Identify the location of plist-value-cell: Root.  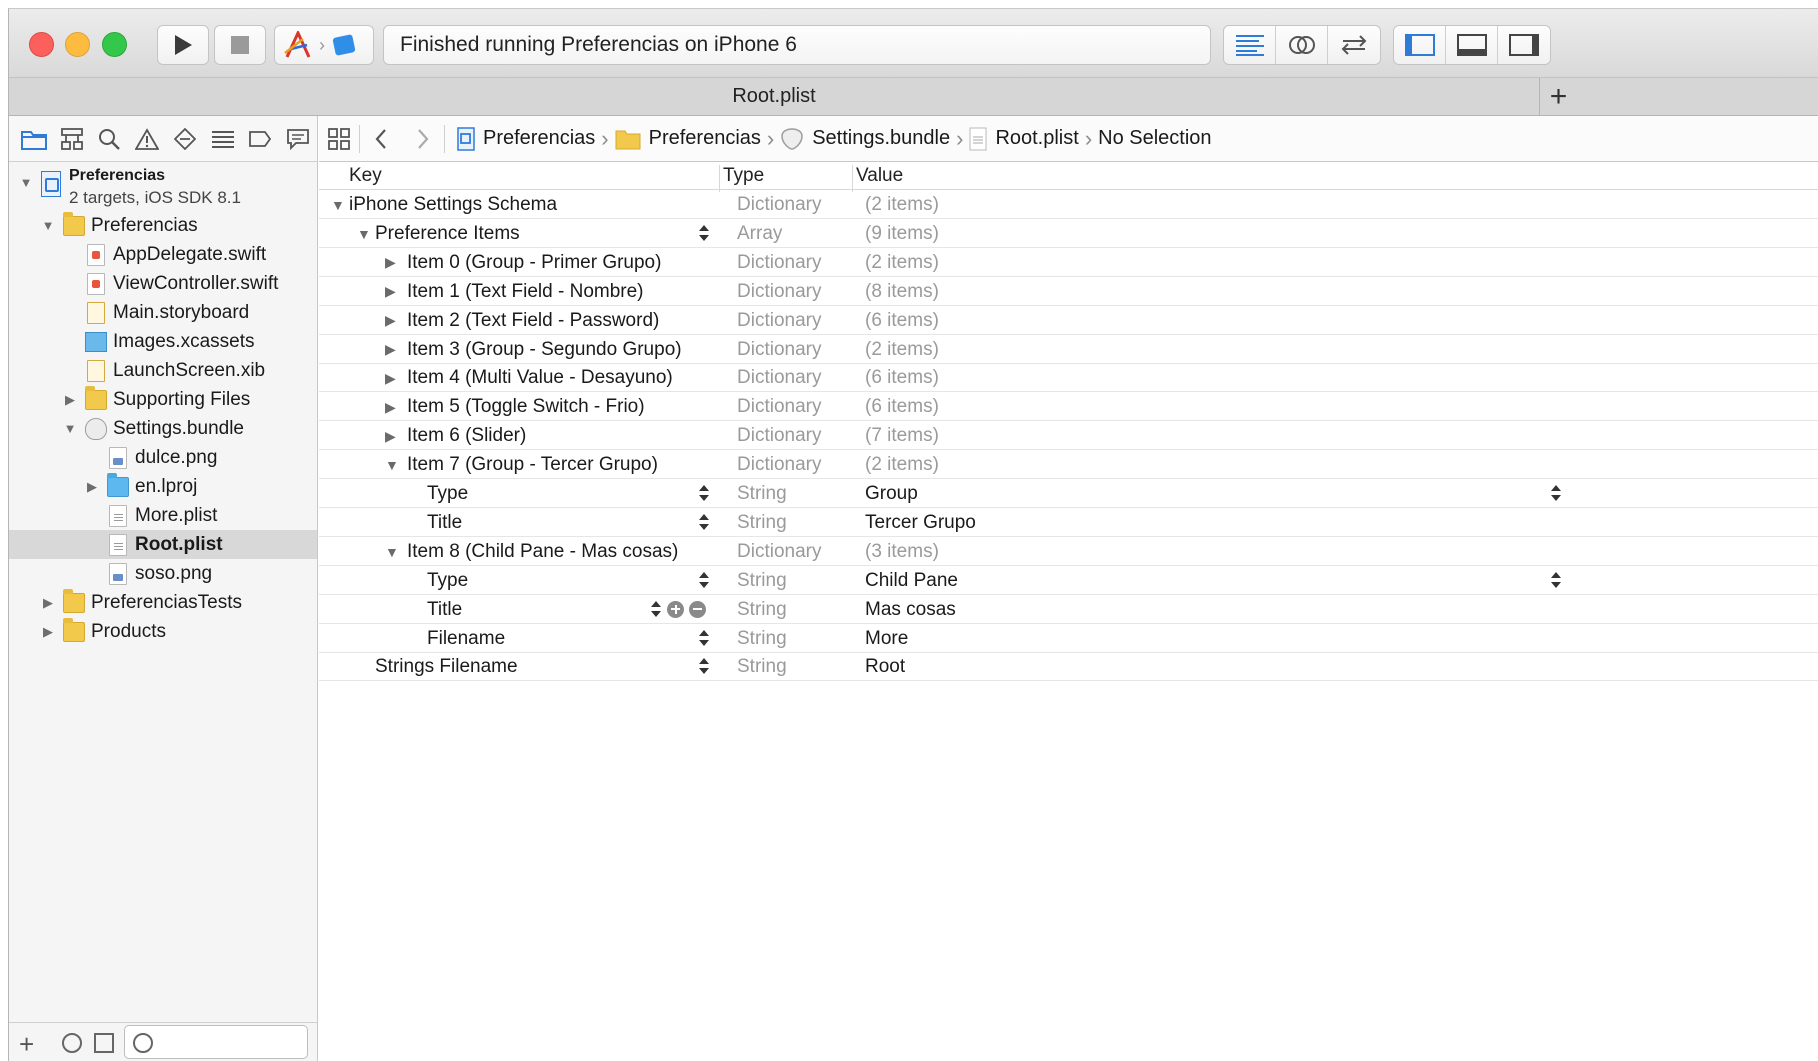
(885, 667).